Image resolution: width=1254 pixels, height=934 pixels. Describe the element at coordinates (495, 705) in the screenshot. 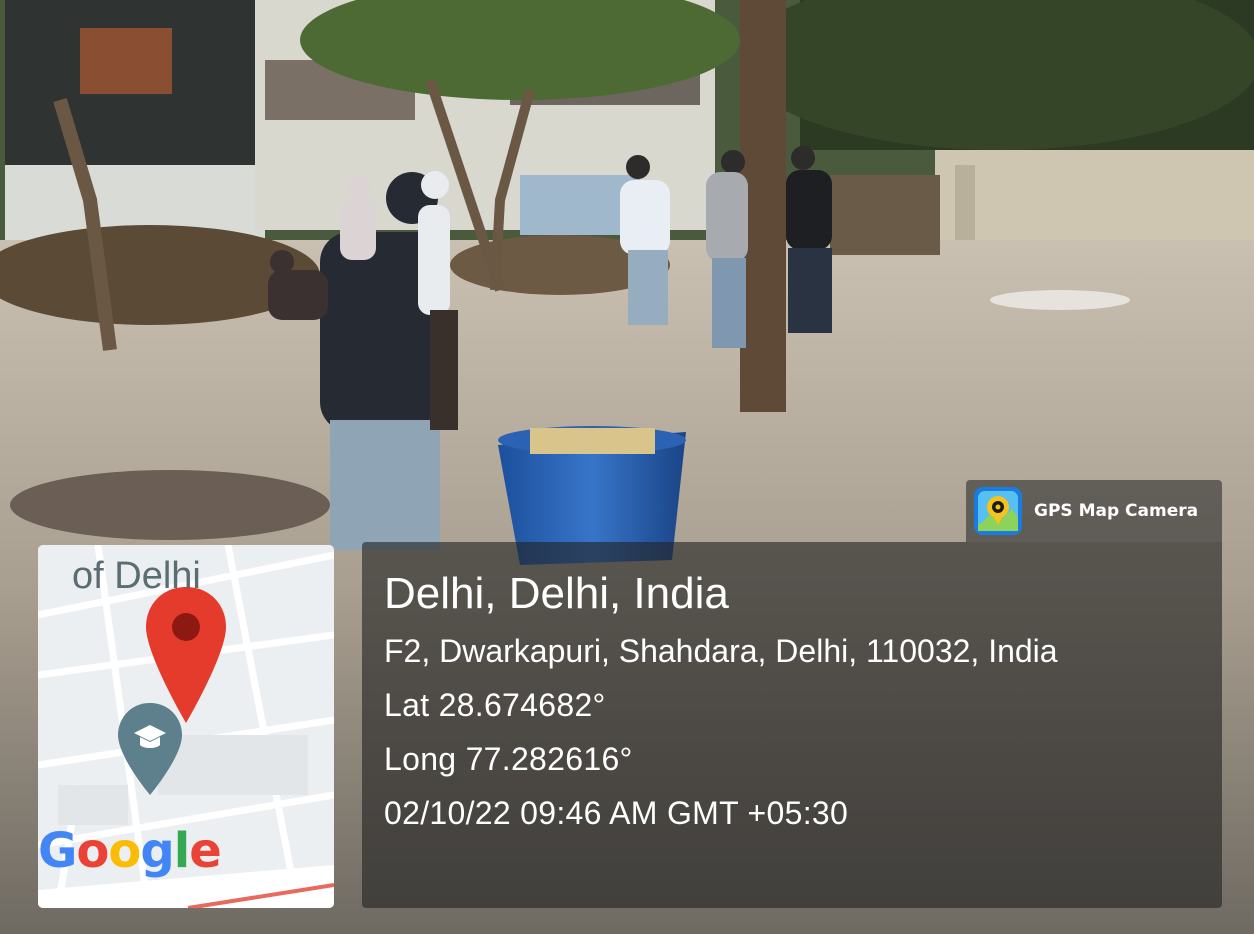

I see `latitude-value: Lat 28.674682°` at that location.